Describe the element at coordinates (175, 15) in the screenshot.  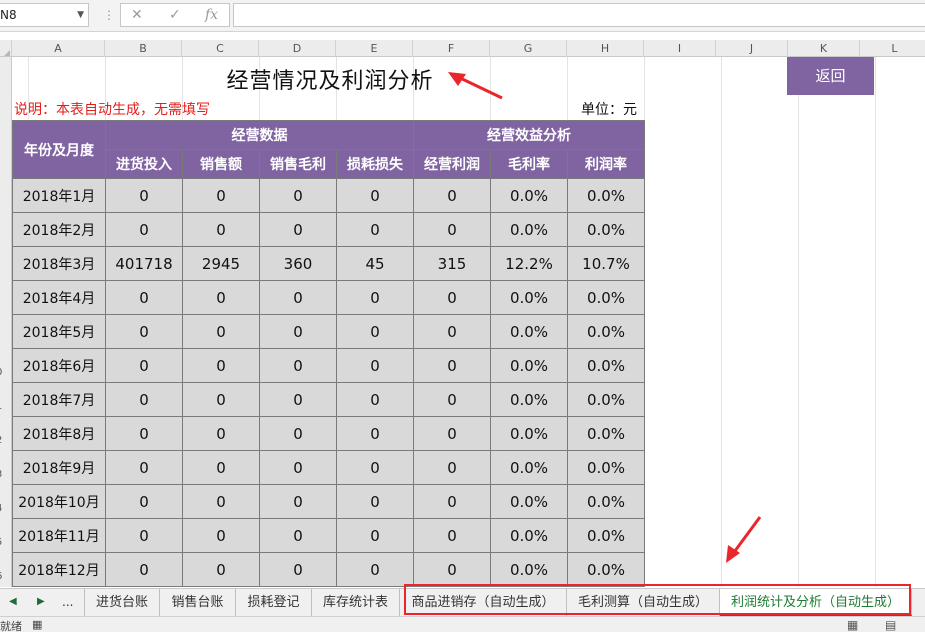
I see `check-icon: ✓` at that location.